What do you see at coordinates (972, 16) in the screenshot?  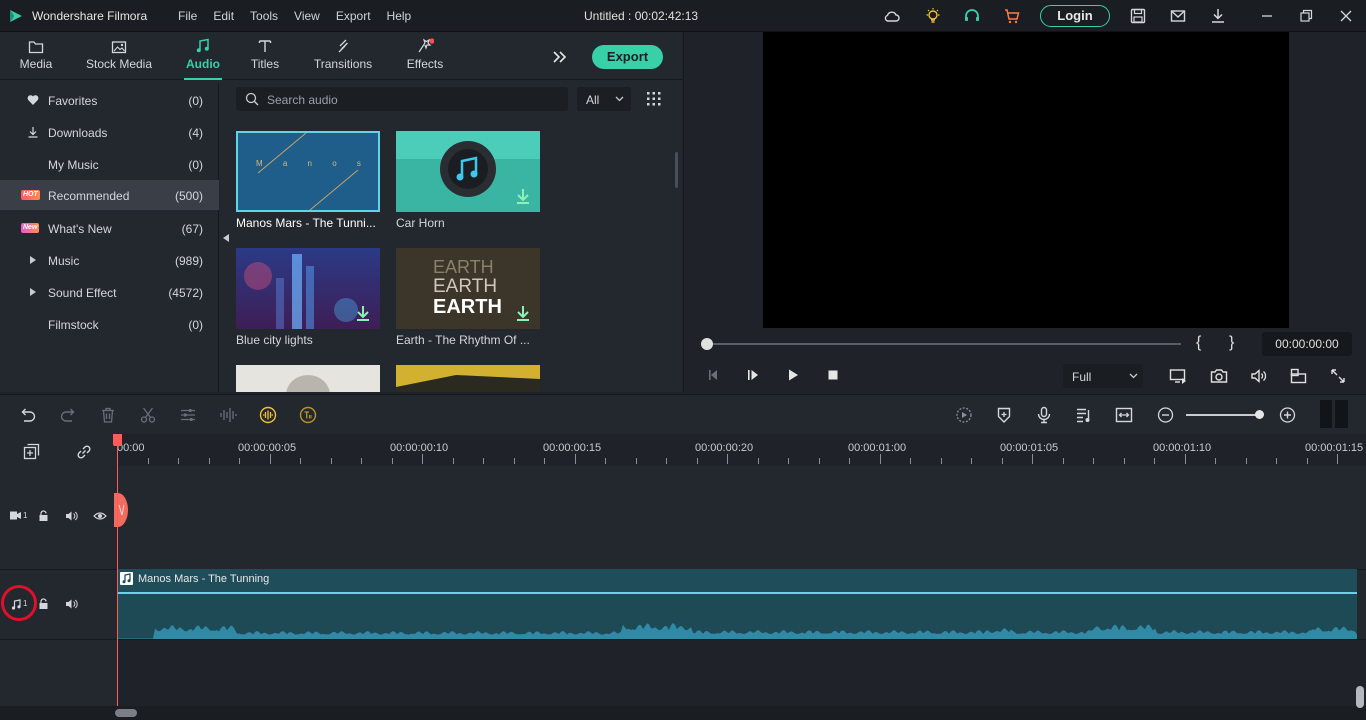 I see `headset-support-icon` at bounding box center [972, 16].